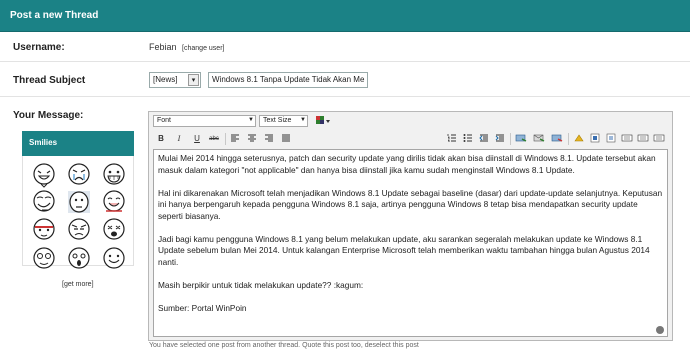 The height and width of the screenshot is (360, 690). I want to click on align-left-icon, so click(235, 138).